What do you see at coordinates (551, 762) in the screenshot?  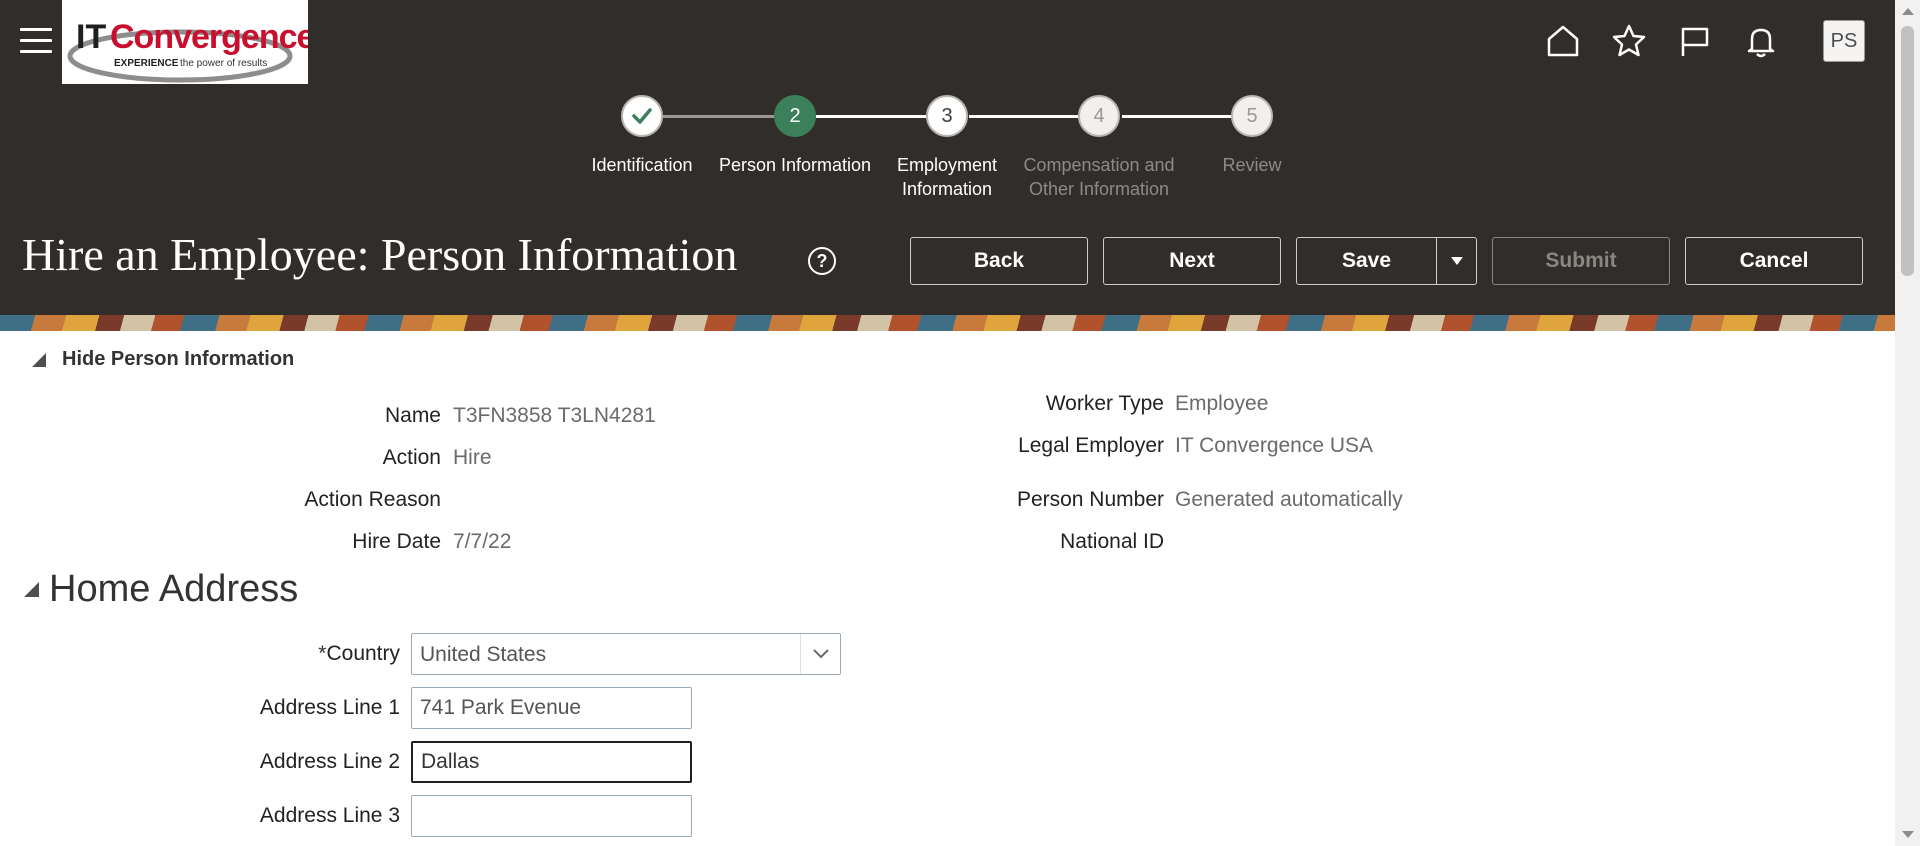 I see `address-line-2-input` at bounding box center [551, 762].